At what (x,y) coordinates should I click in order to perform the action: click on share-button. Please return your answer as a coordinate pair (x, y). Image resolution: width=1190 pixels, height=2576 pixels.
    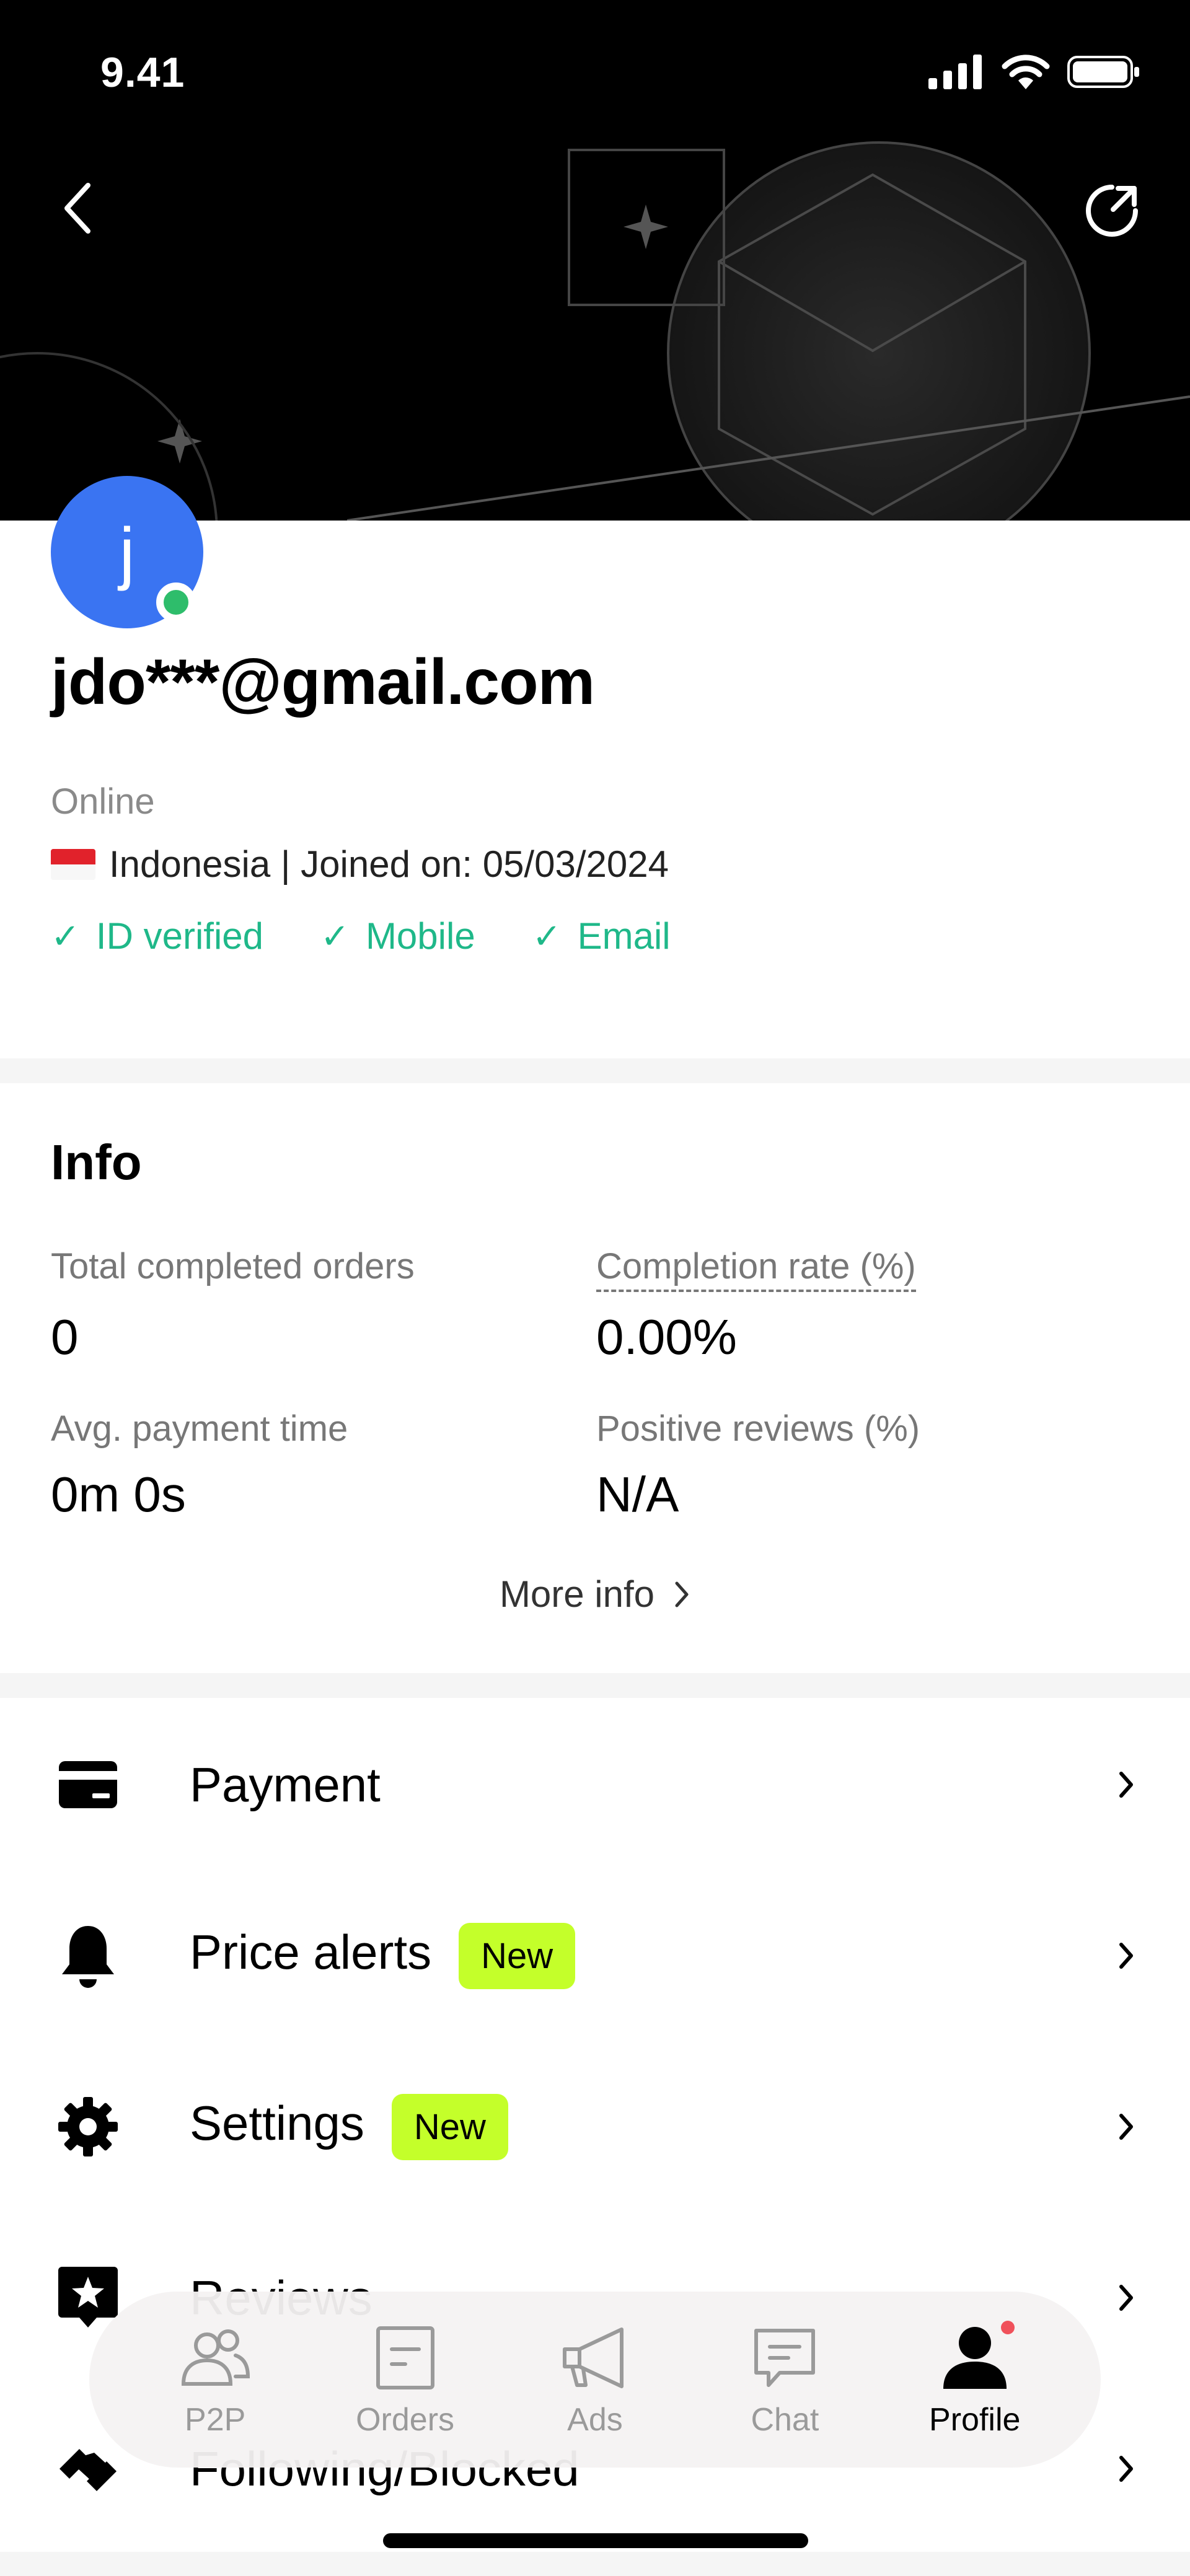
    Looking at the image, I should click on (1112, 211).